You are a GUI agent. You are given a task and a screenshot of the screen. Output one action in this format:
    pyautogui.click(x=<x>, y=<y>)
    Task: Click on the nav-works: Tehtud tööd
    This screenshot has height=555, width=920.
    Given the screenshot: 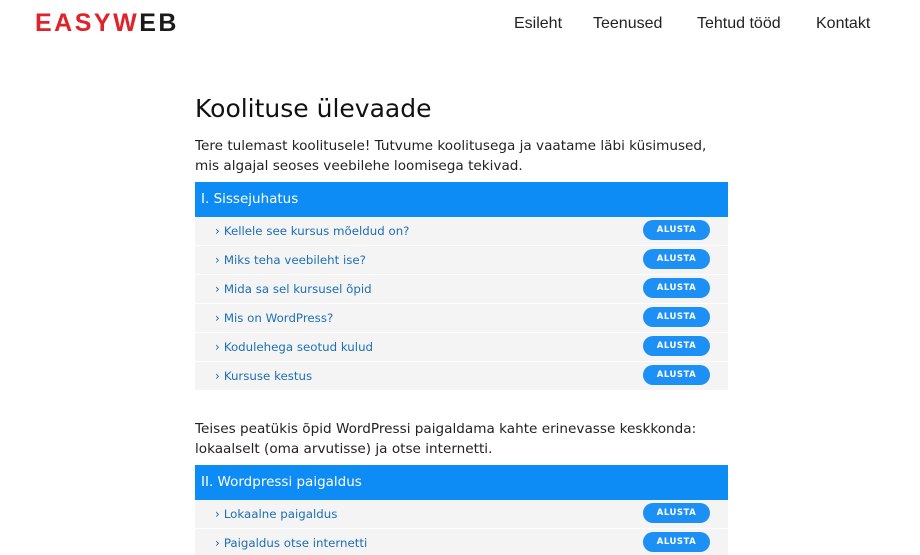 What is the action you would take?
    pyautogui.click(x=739, y=24)
    